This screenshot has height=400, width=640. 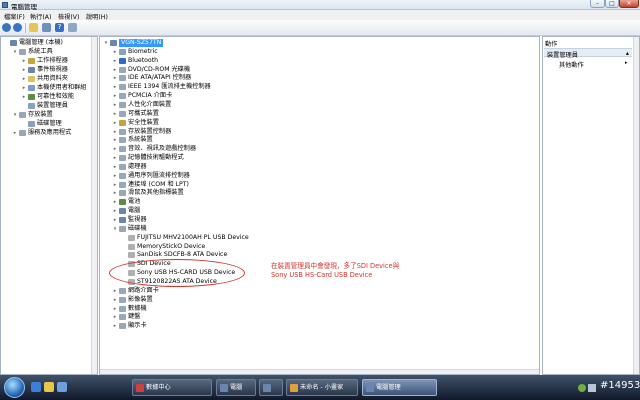 What do you see at coordinates (636, 205) in the screenshot?
I see `actions-scrollbar` at bounding box center [636, 205].